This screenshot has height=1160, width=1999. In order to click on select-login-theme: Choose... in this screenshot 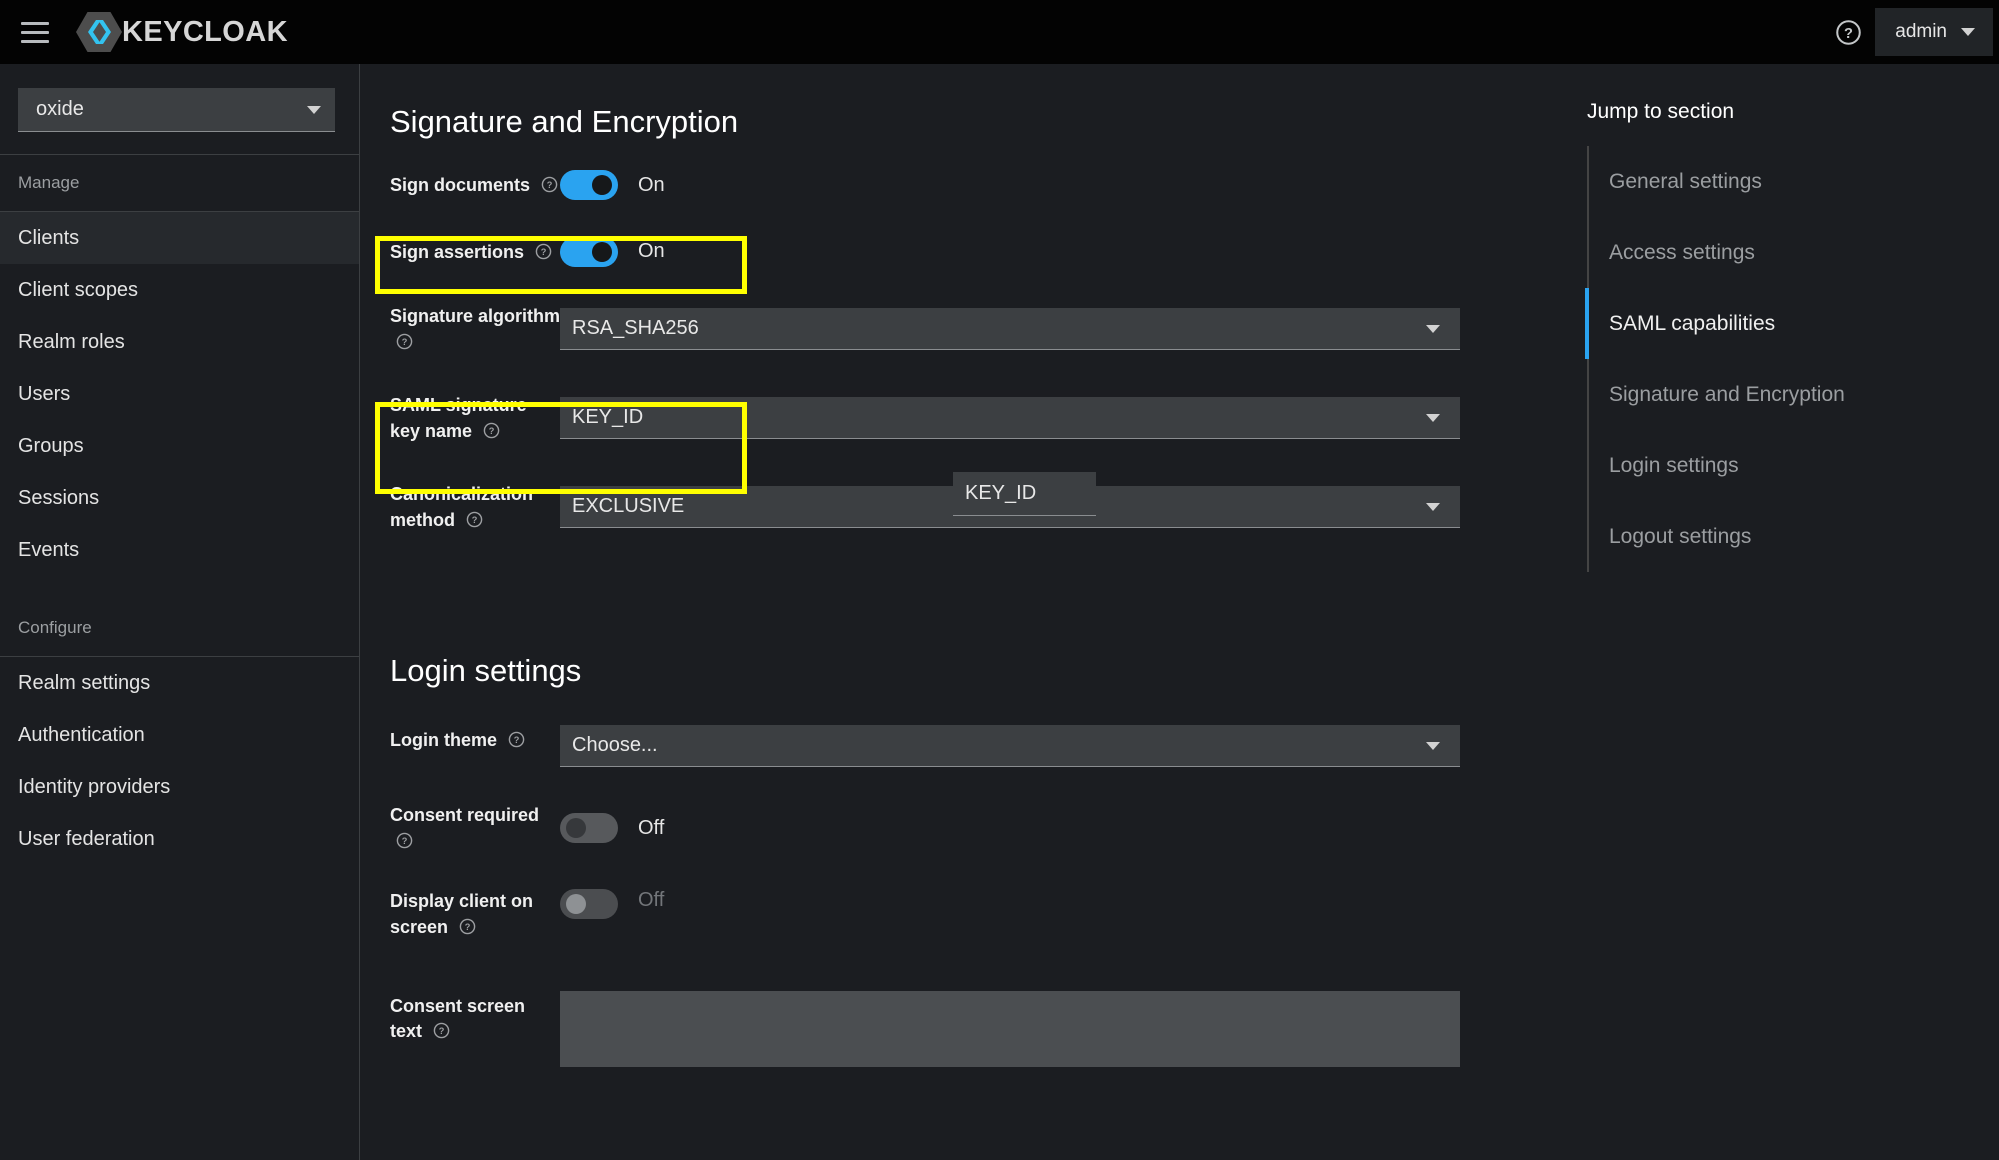, I will do `click(1010, 746)`.